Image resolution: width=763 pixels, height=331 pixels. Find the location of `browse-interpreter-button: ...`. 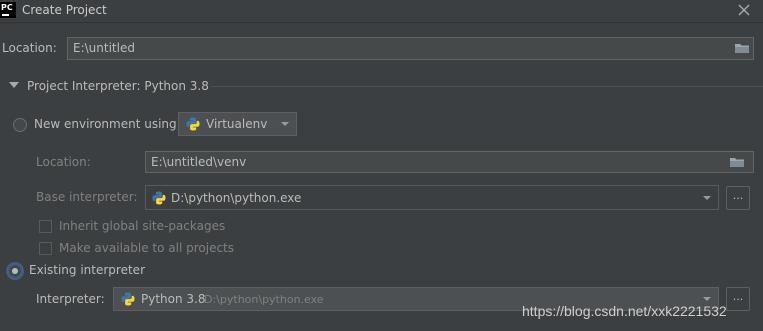

browse-interpreter-button: ... is located at coordinates (738, 299).